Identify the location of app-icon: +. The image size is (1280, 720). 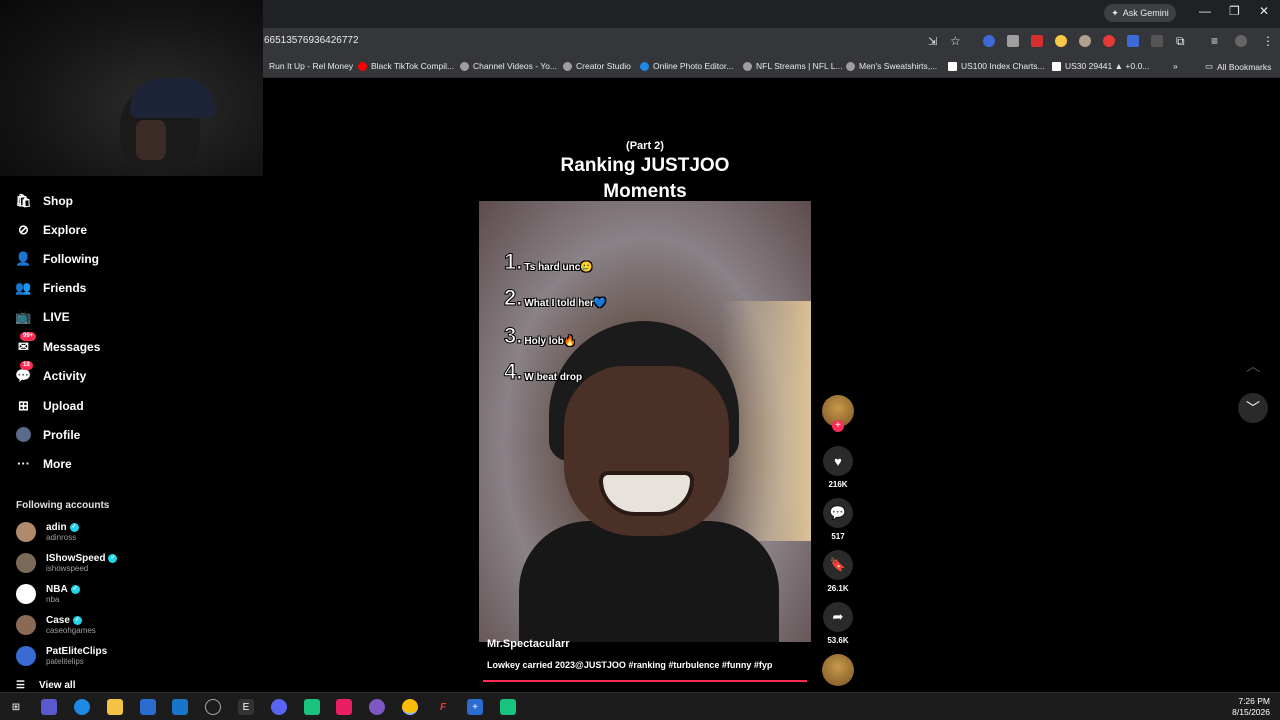
(475, 707).